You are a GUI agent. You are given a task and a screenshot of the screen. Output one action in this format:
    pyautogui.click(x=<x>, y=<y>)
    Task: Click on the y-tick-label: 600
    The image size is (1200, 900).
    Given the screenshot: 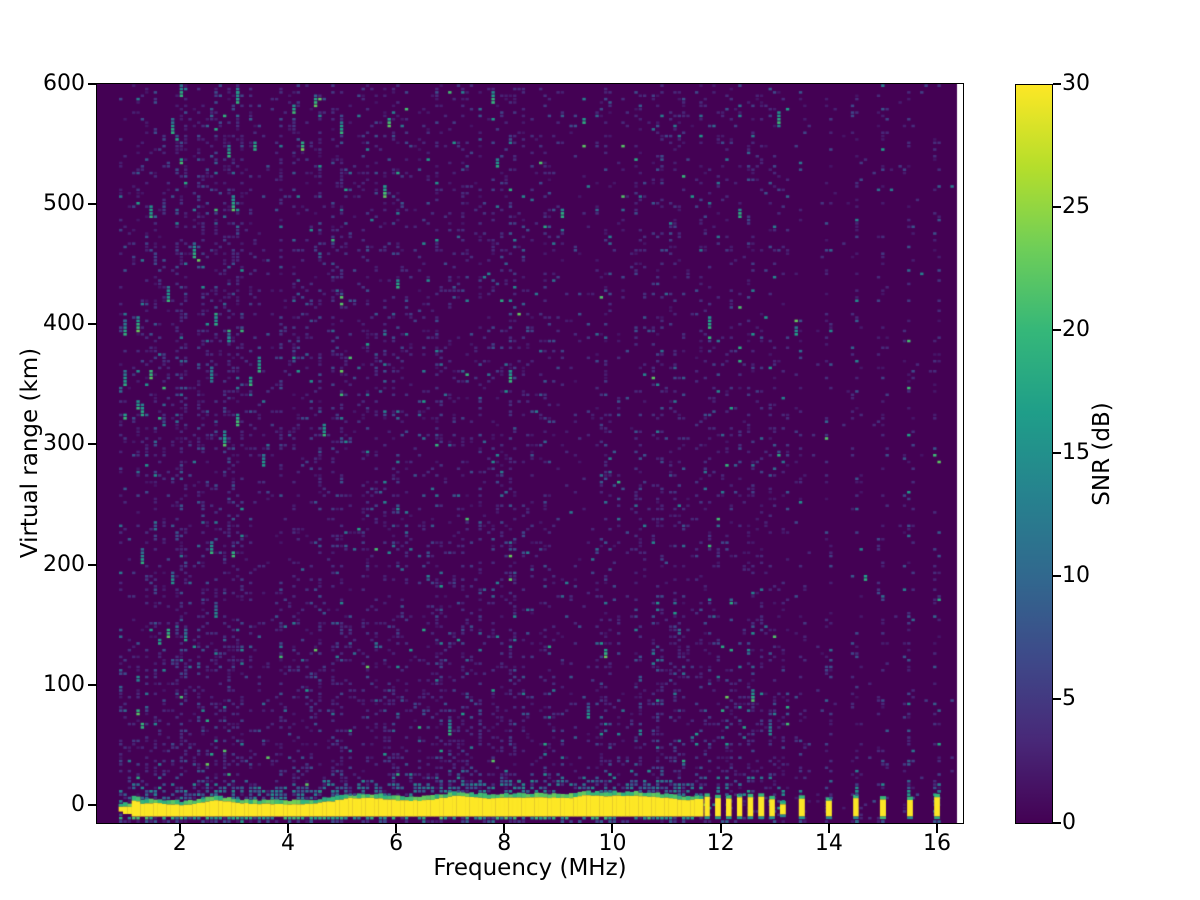 What is the action you would take?
    pyautogui.click(x=64, y=83)
    